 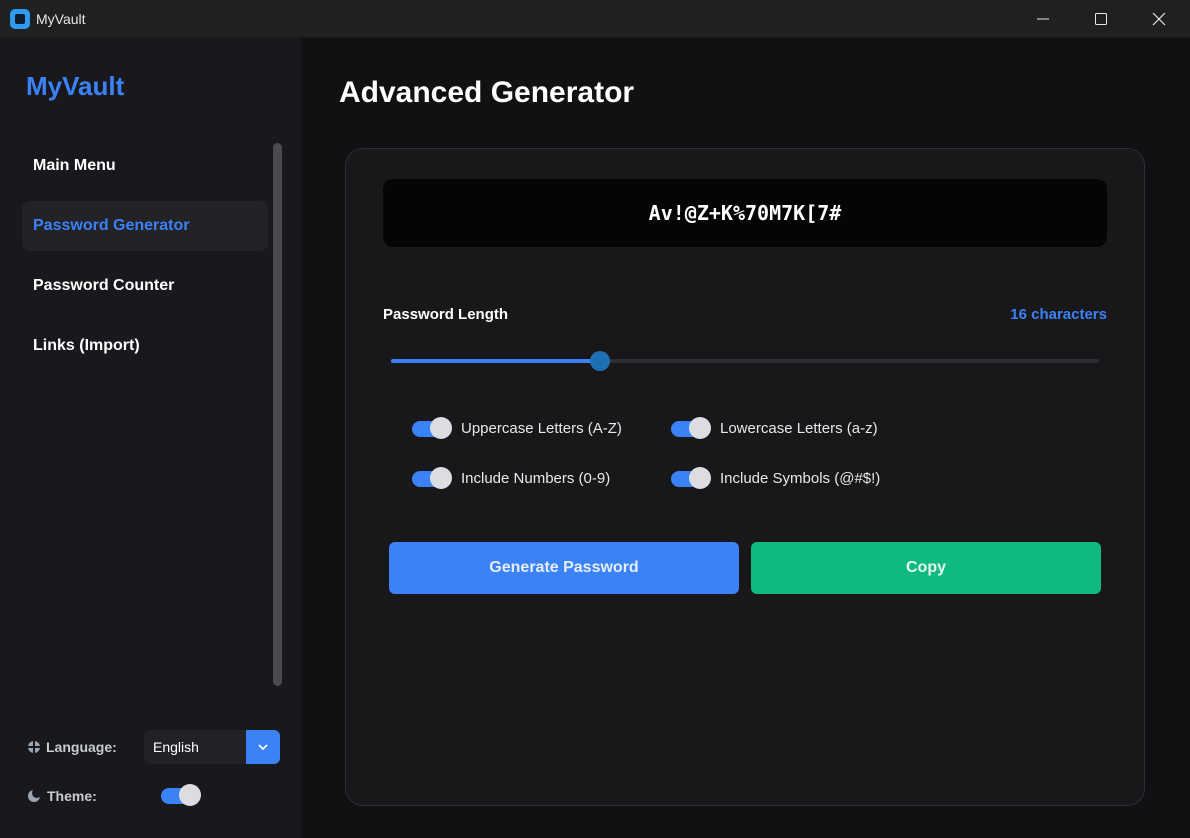 I want to click on password-length-value: 16 characters, so click(x=1058, y=314).